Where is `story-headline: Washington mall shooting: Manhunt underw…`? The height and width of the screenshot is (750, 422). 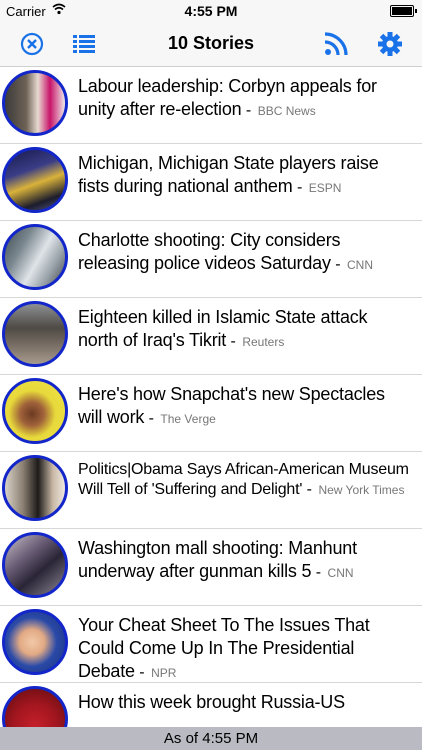 story-headline: Washington mall shooting: Manhunt underw… is located at coordinates (217, 559).